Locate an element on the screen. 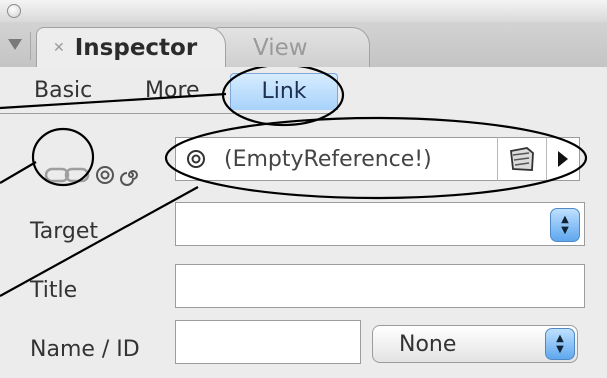 The width and height of the screenshot is (607, 378). spiral-icon is located at coordinates (131, 175).